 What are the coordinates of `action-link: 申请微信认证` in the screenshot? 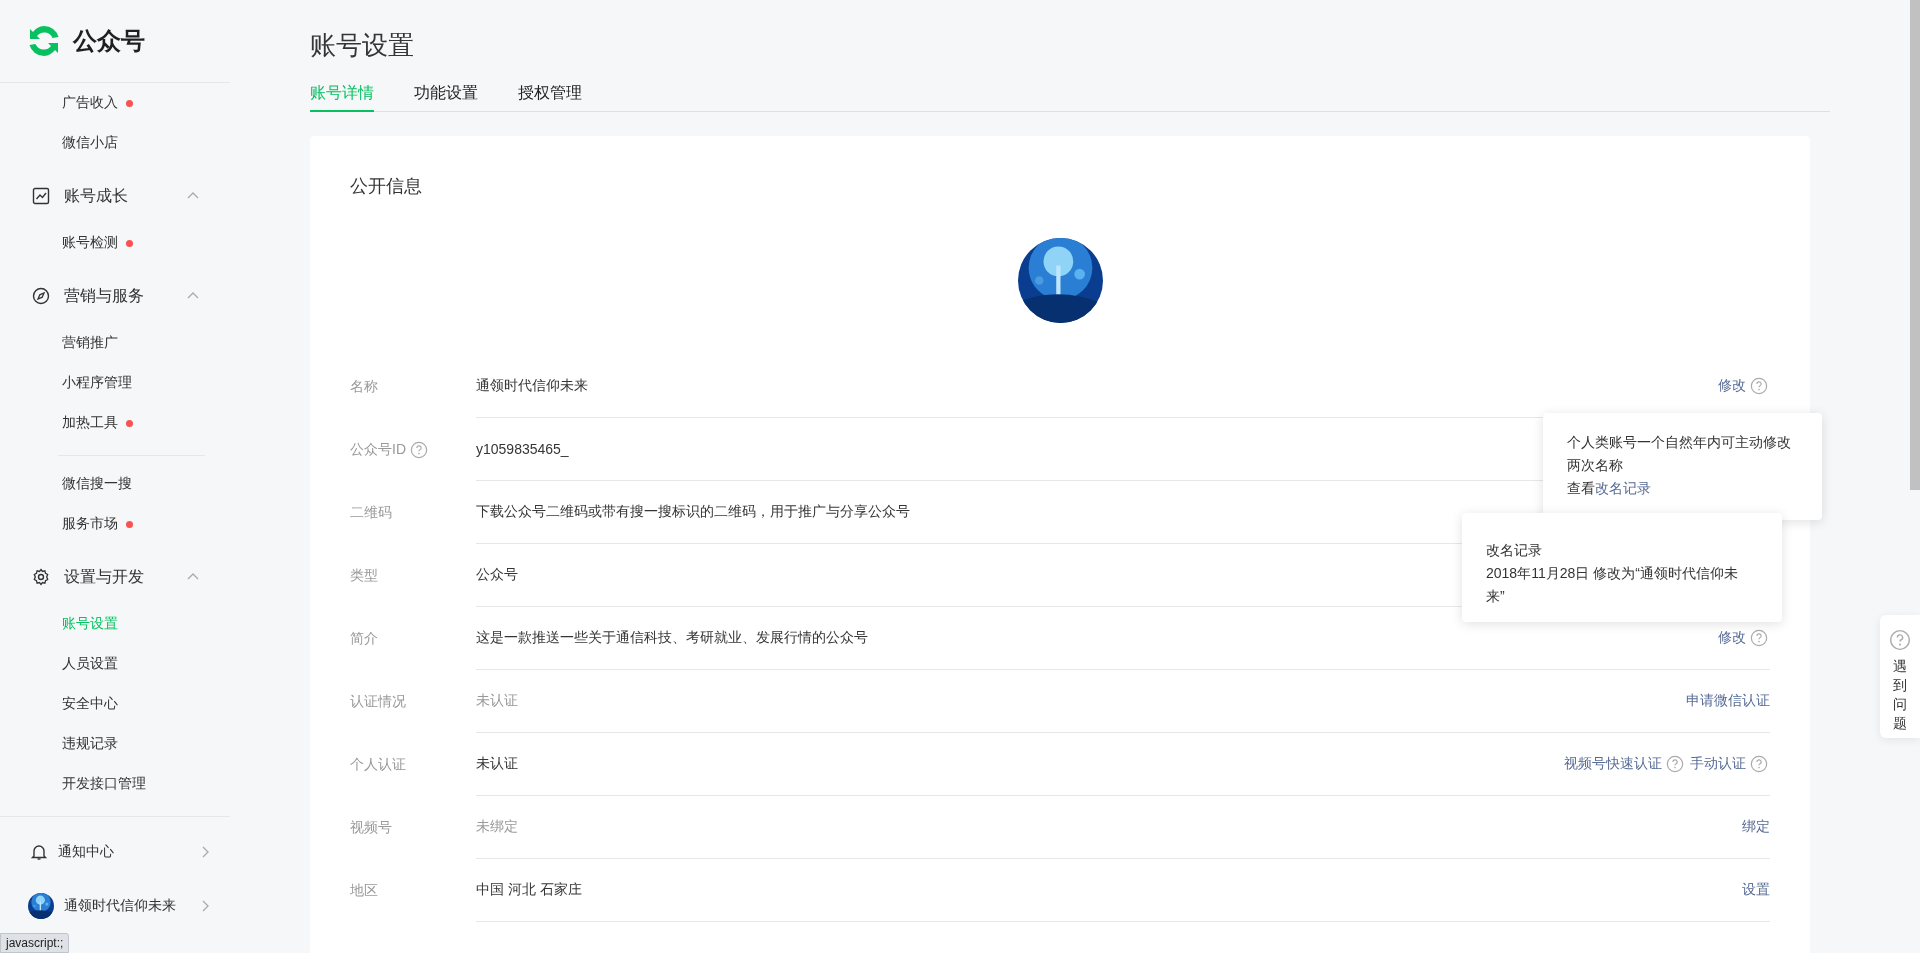 It's located at (1728, 701).